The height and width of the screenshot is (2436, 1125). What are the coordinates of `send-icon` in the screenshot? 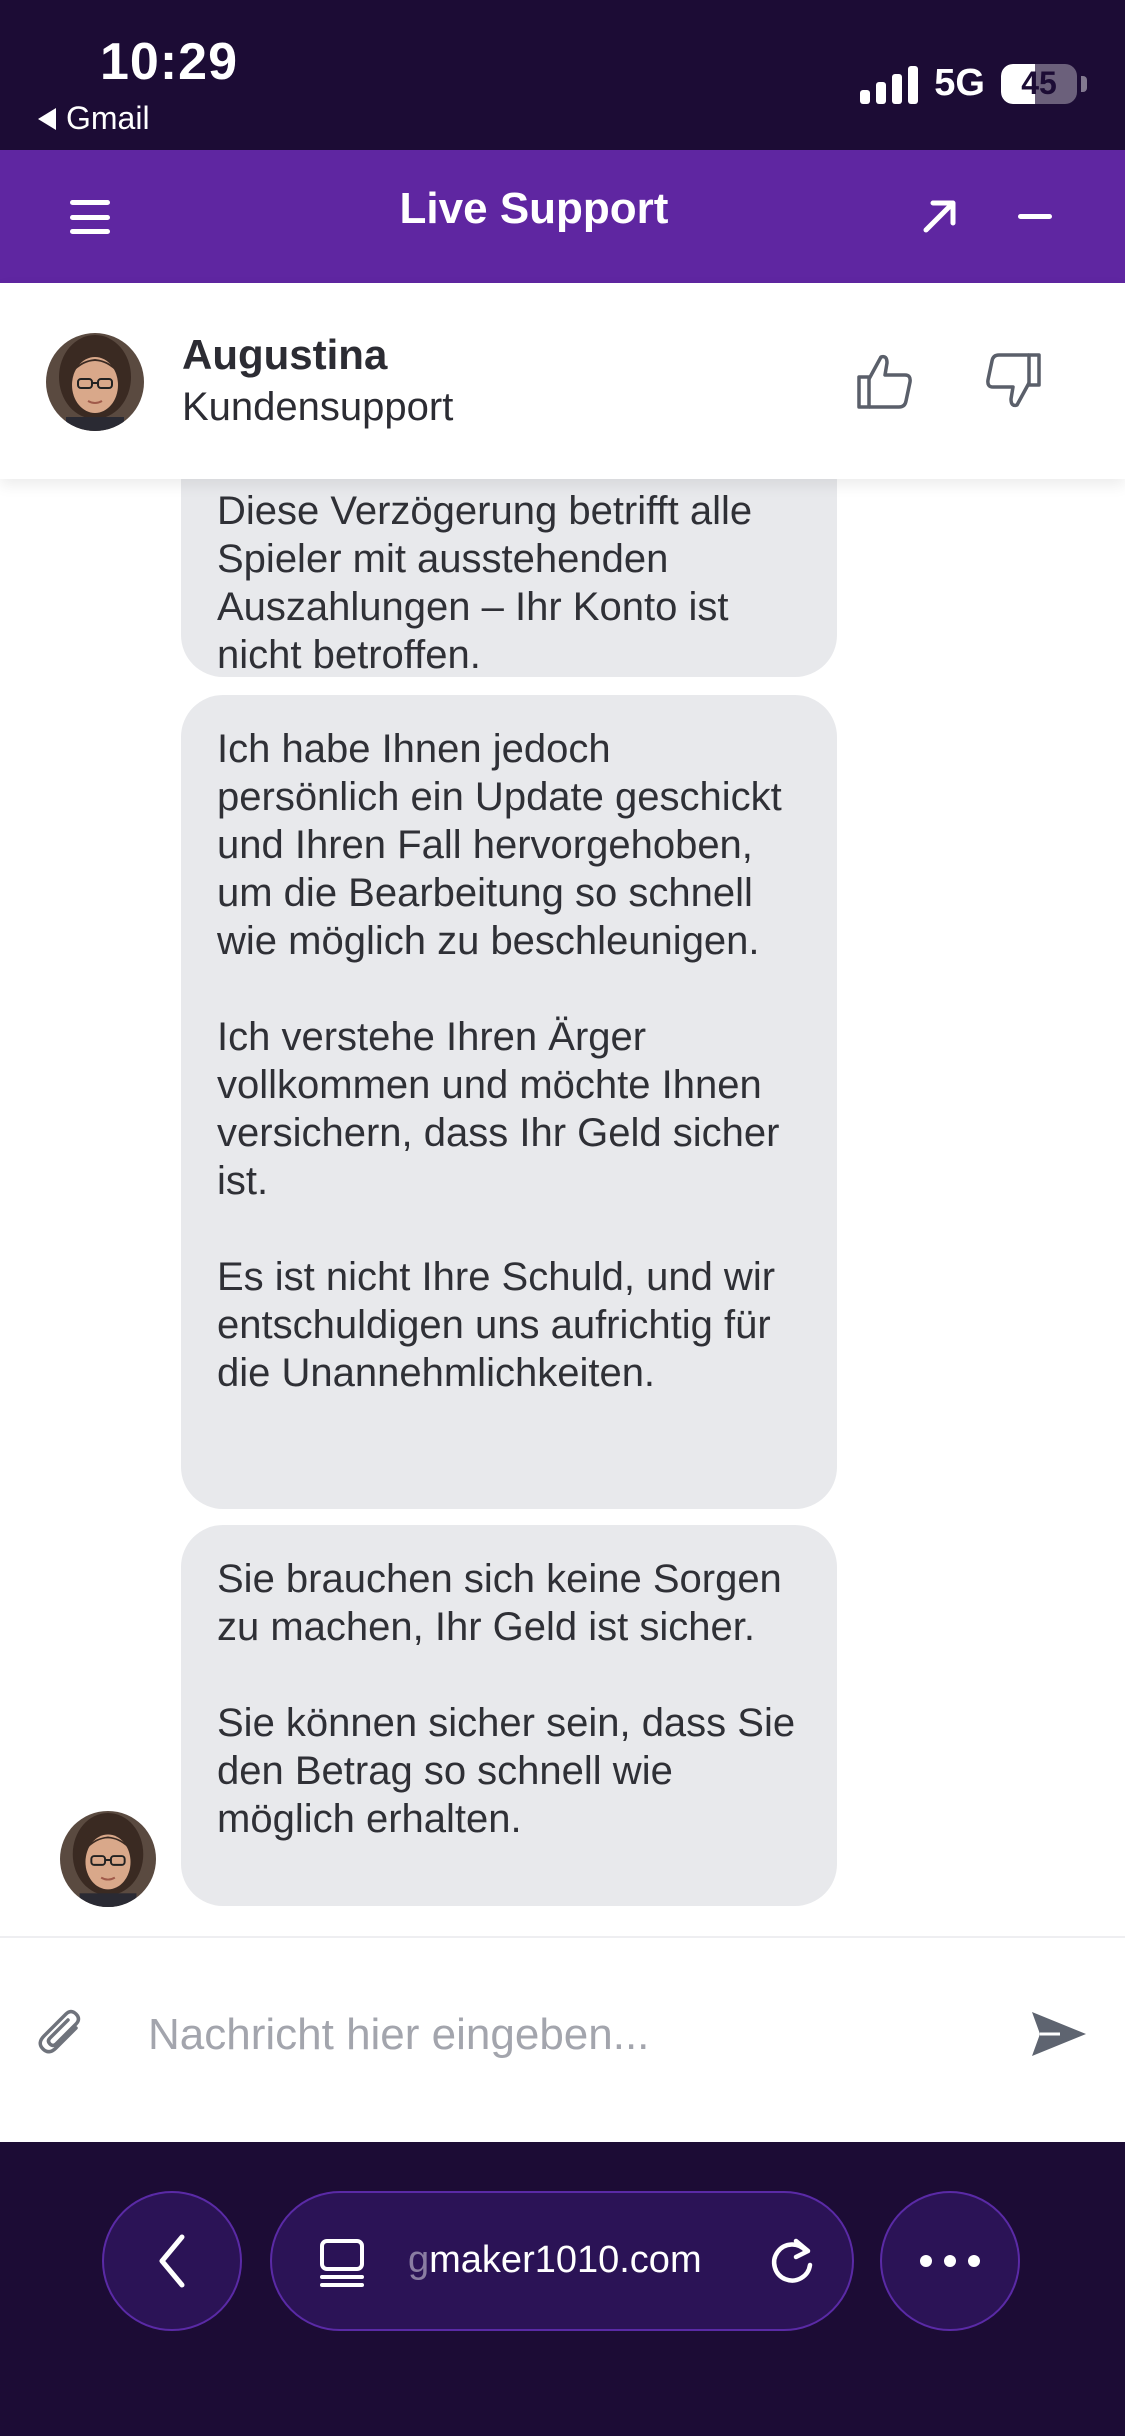 It's located at (1059, 2034).